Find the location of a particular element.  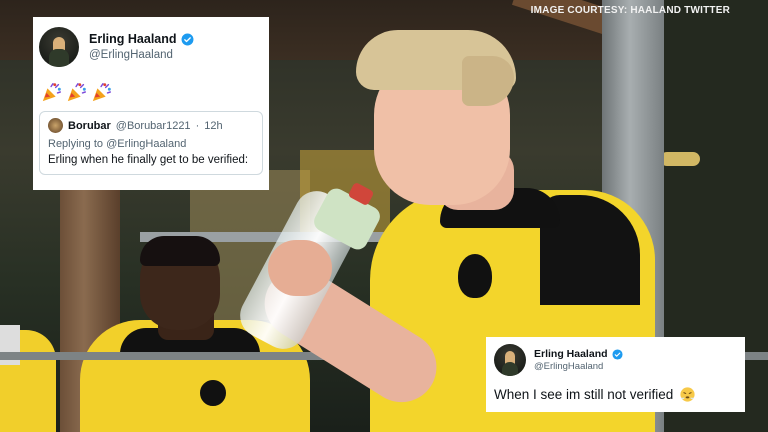

lamp is located at coordinates (680, 159).